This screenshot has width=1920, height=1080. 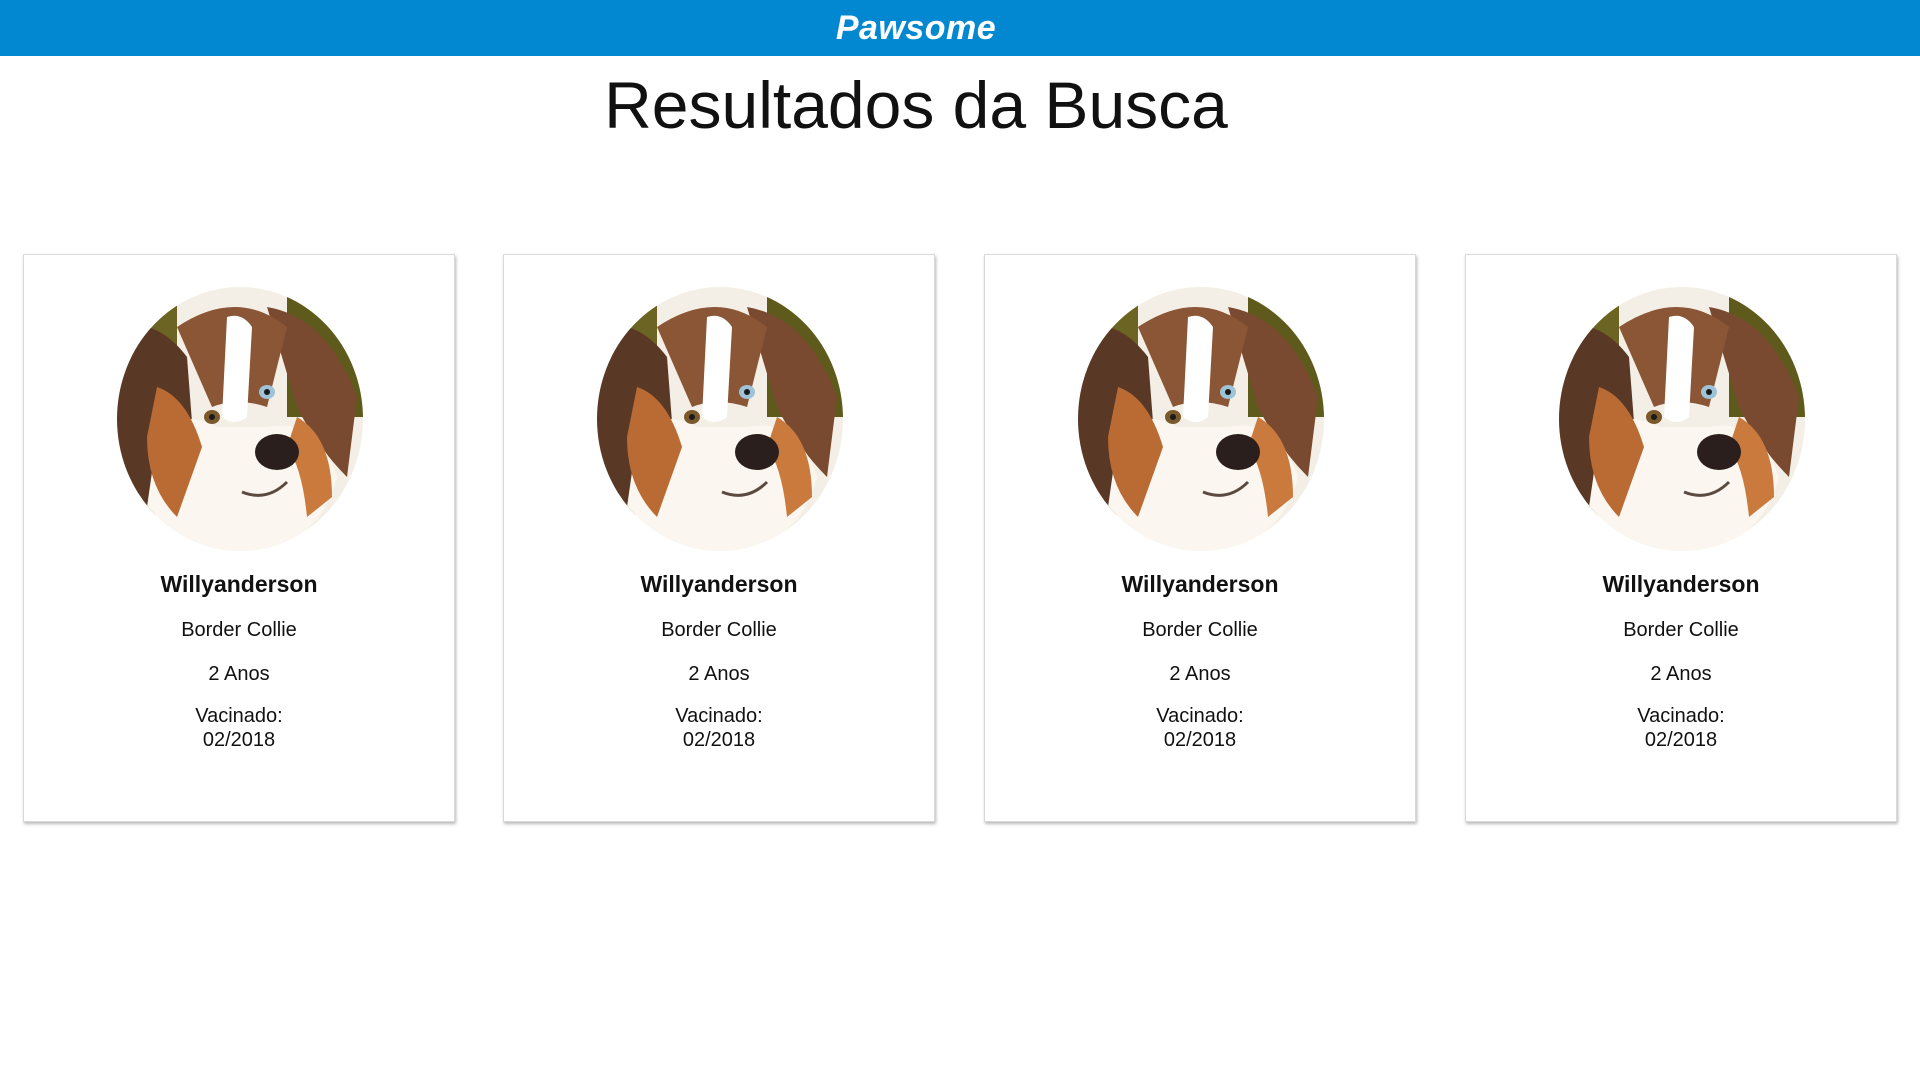 I want to click on page-title: Resultados da Busca, so click(x=916, y=105).